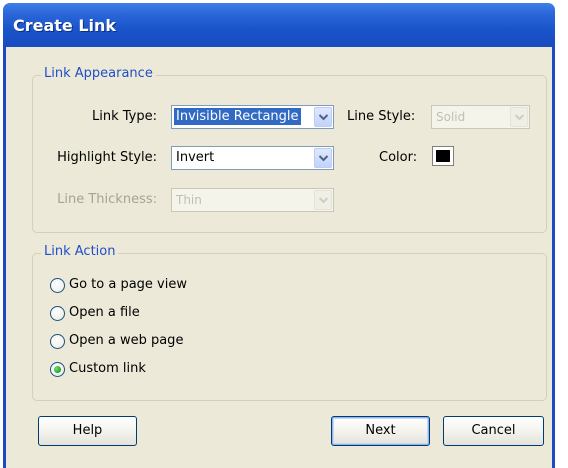 Image resolution: width=568 pixels, height=468 pixels. Describe the element at coordinates (107, 368) in the screenshot. I see `radio-label: Custom link` at that location.